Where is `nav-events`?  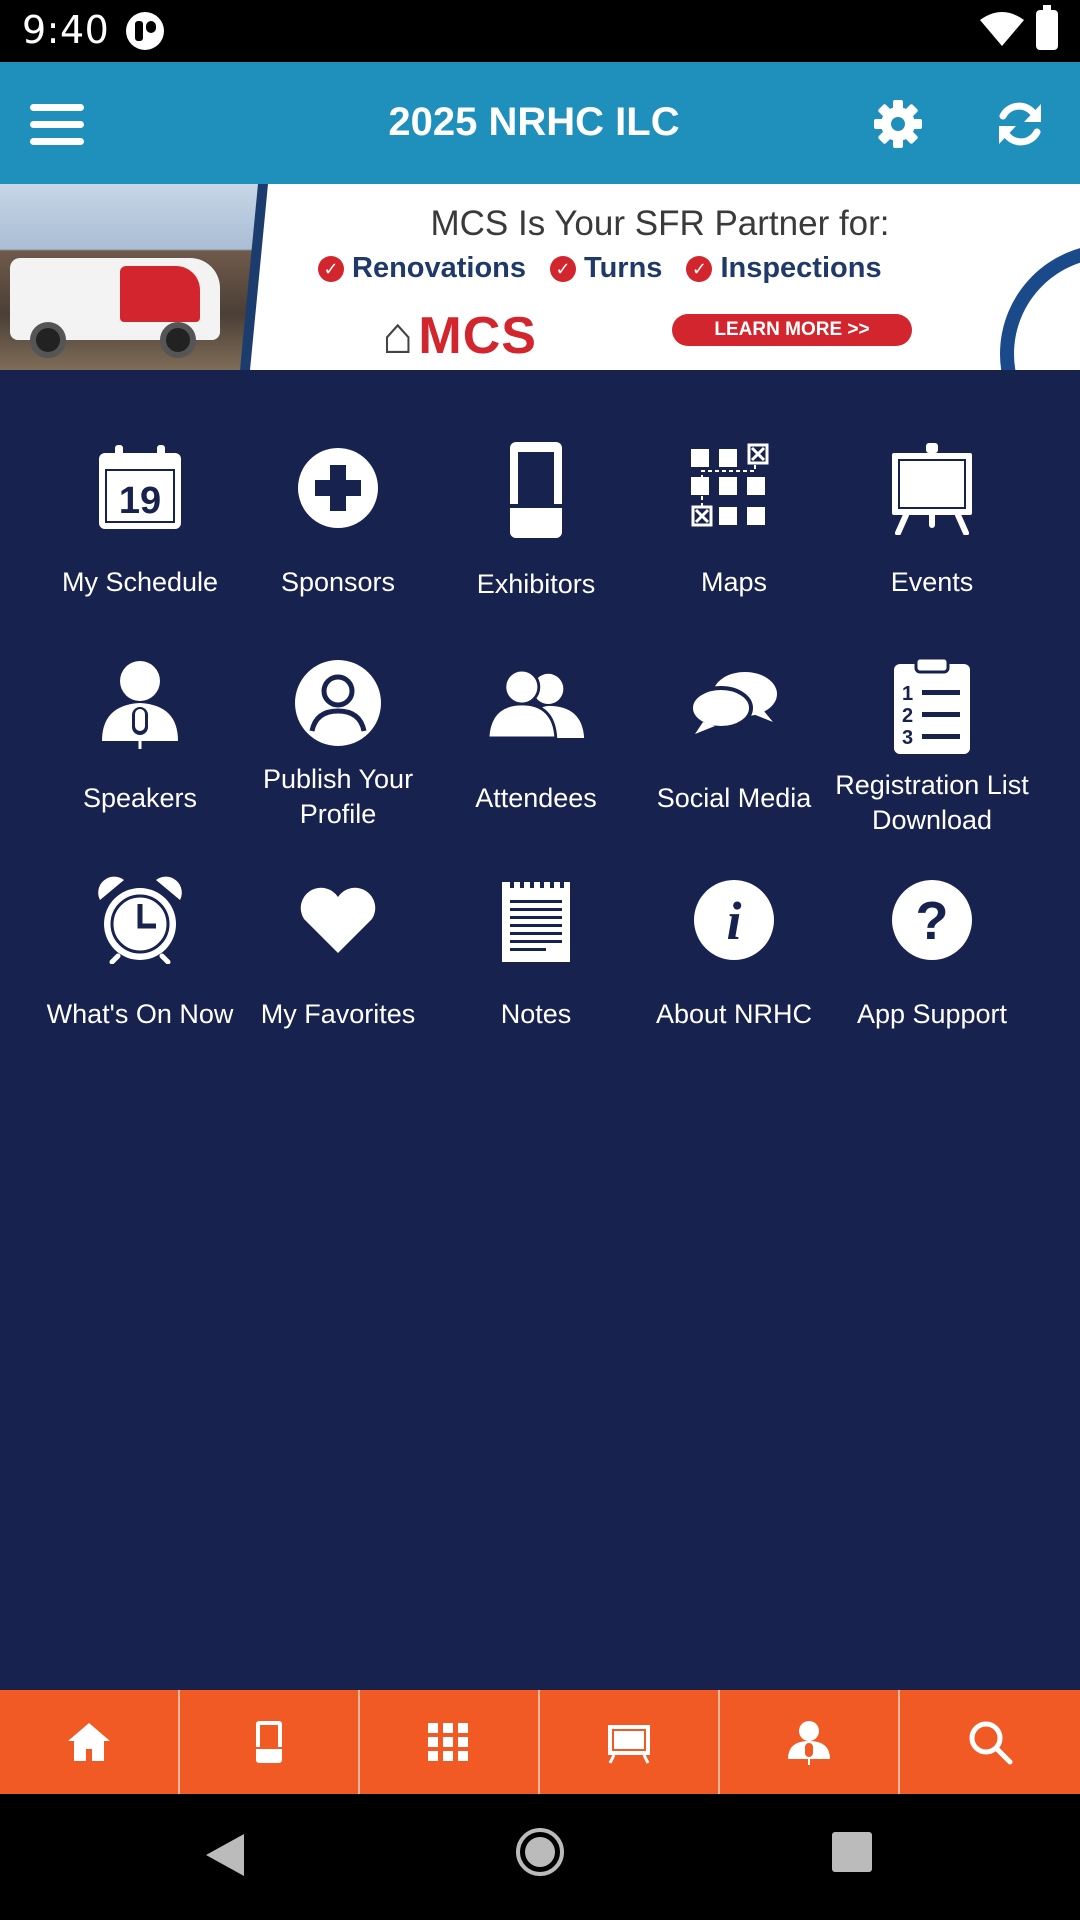 nav-events is located at coordinates (630, 1742).